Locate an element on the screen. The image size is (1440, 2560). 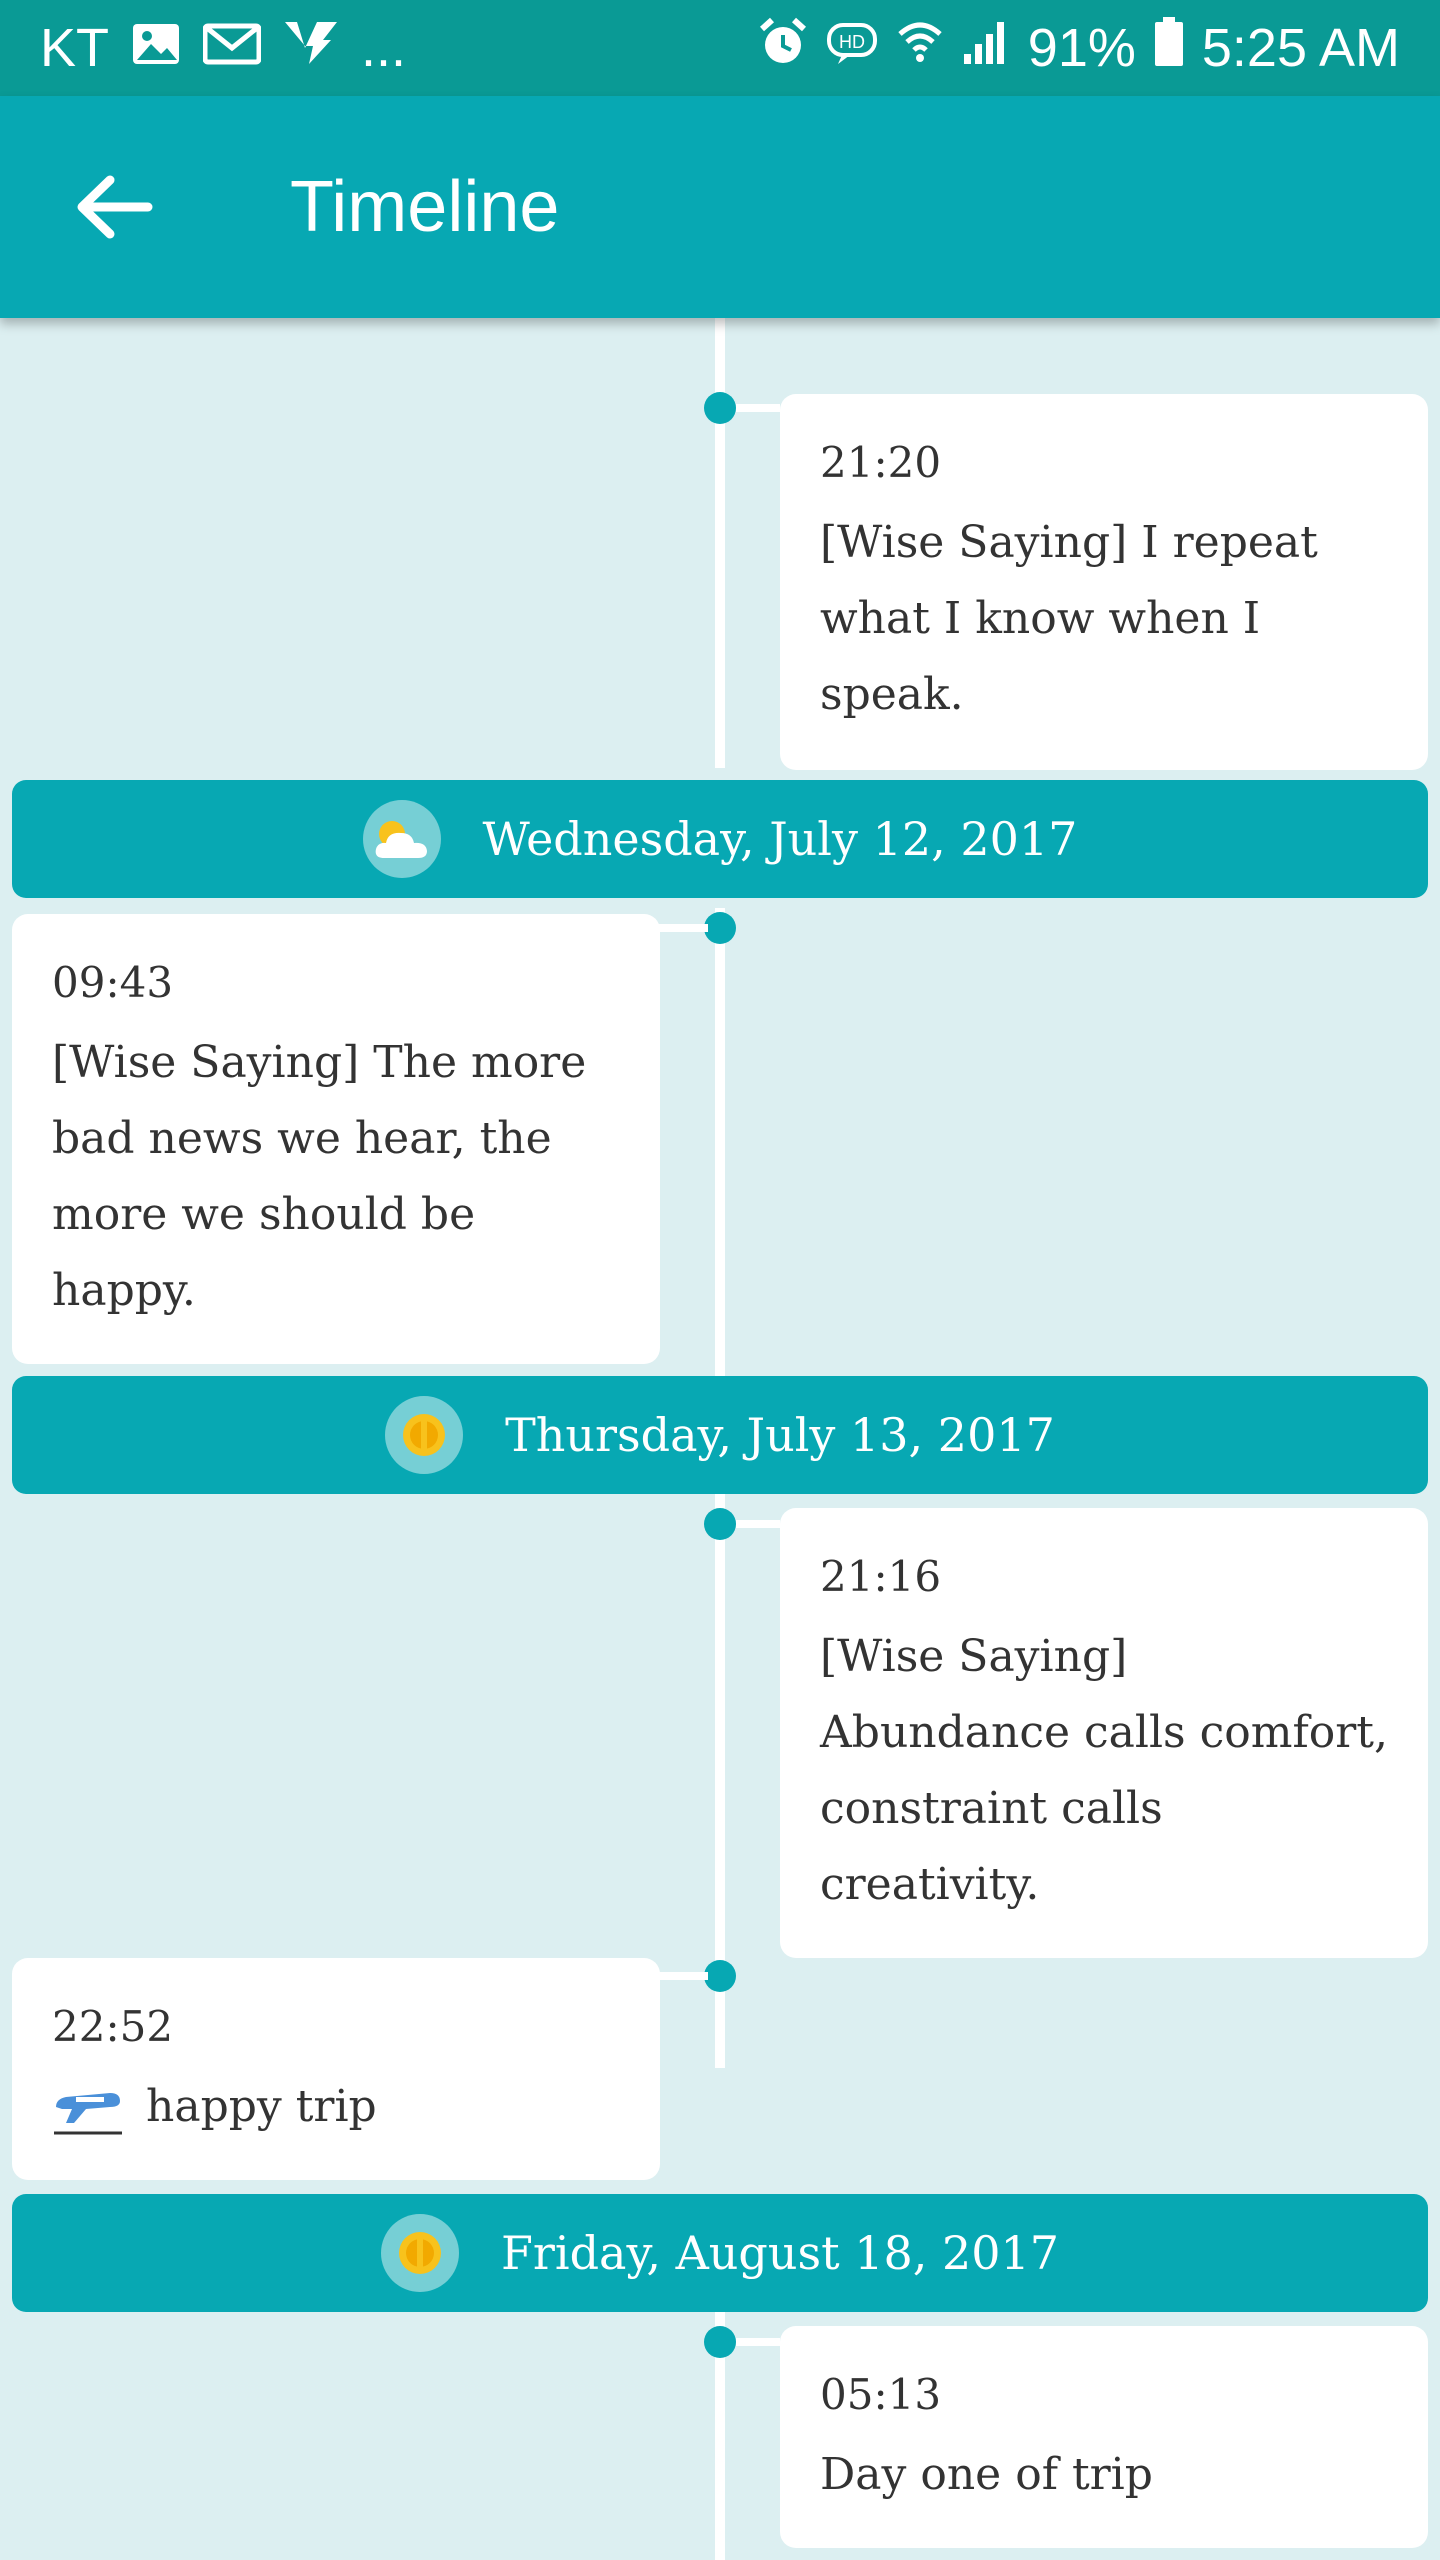
entry-body: happy trip is located at coordinates (336, 2107).